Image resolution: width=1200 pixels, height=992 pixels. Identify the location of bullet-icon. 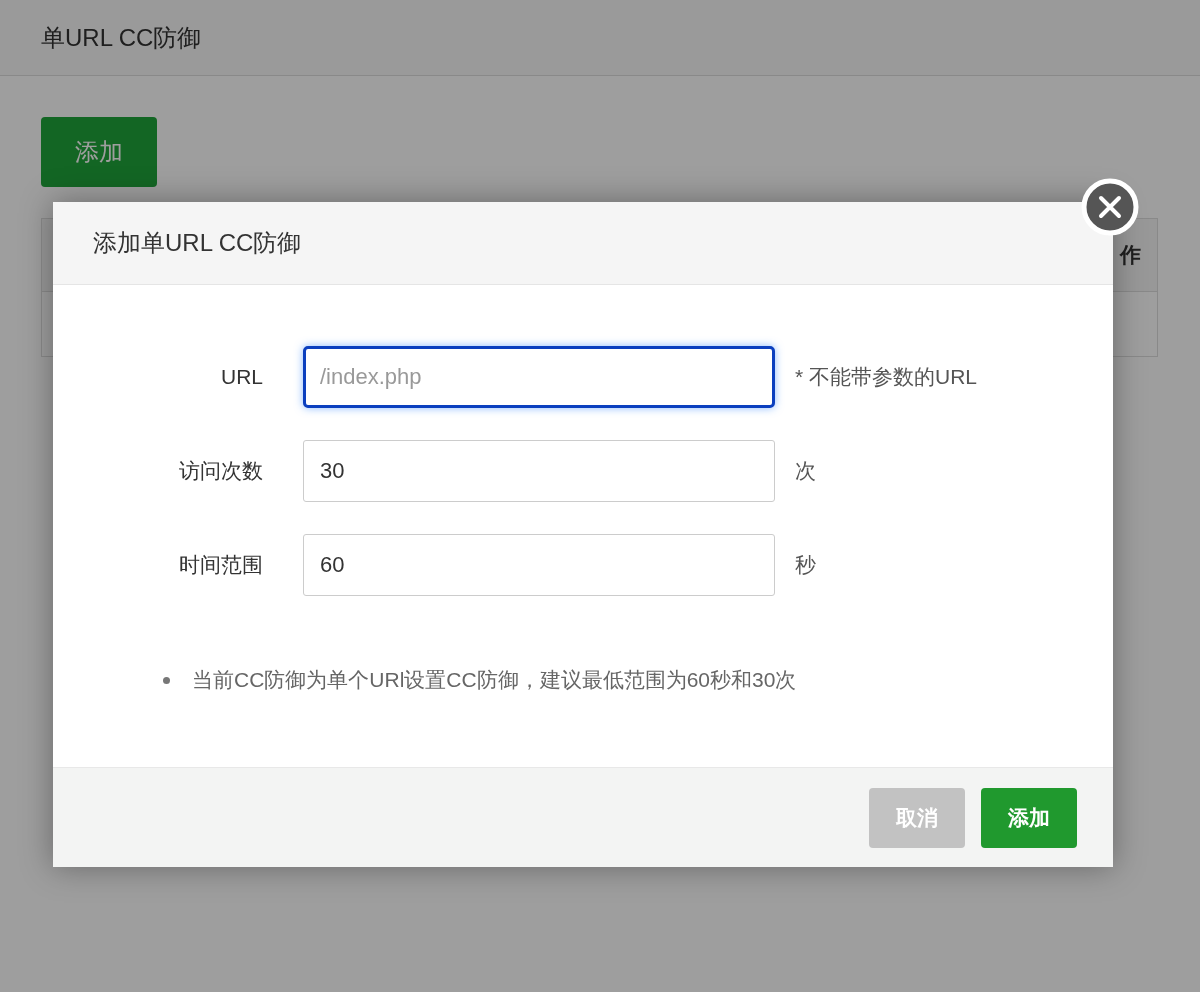
(166, 680).